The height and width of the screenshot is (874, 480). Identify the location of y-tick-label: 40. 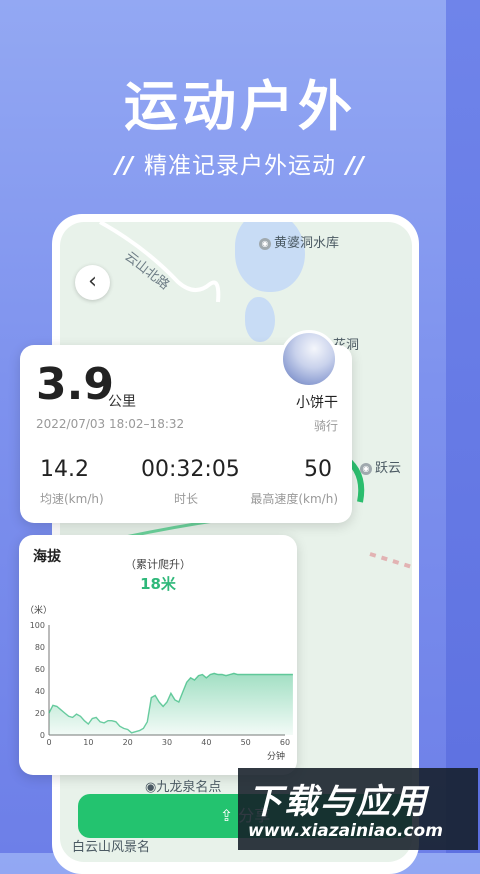
(40, 691).